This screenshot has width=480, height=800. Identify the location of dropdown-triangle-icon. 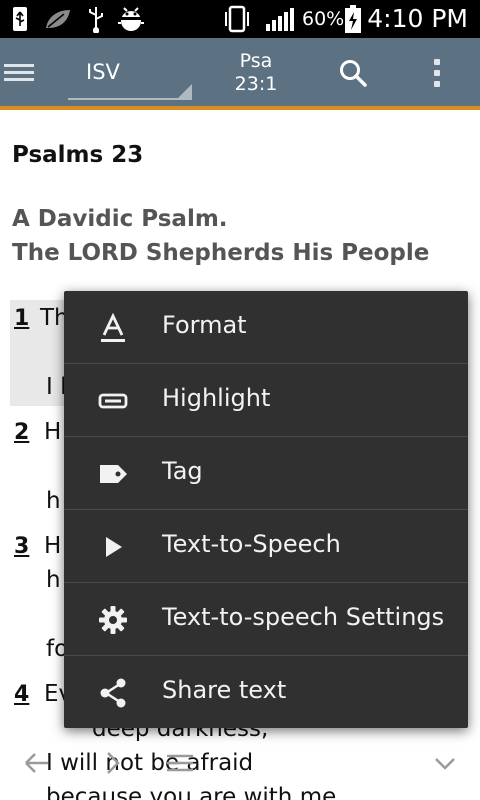
(184, 92).